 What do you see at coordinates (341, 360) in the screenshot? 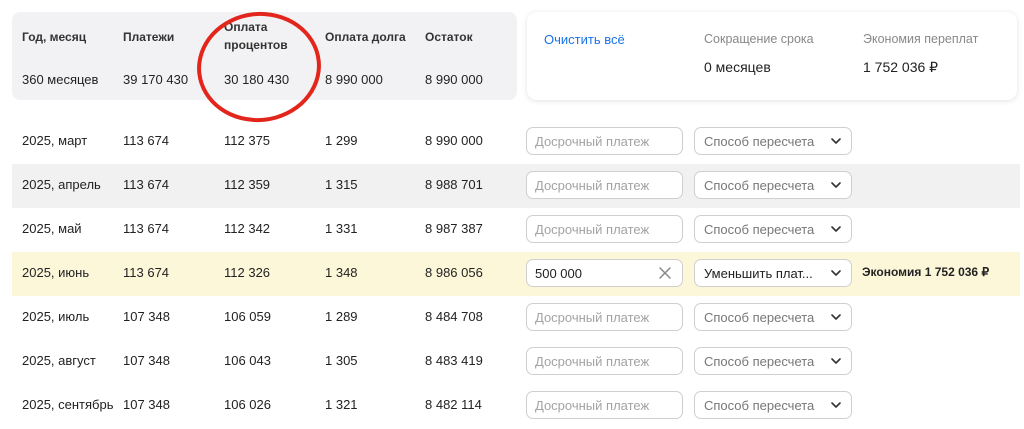
I see `row-principal: 1 305` at bounding box center [341, 360].